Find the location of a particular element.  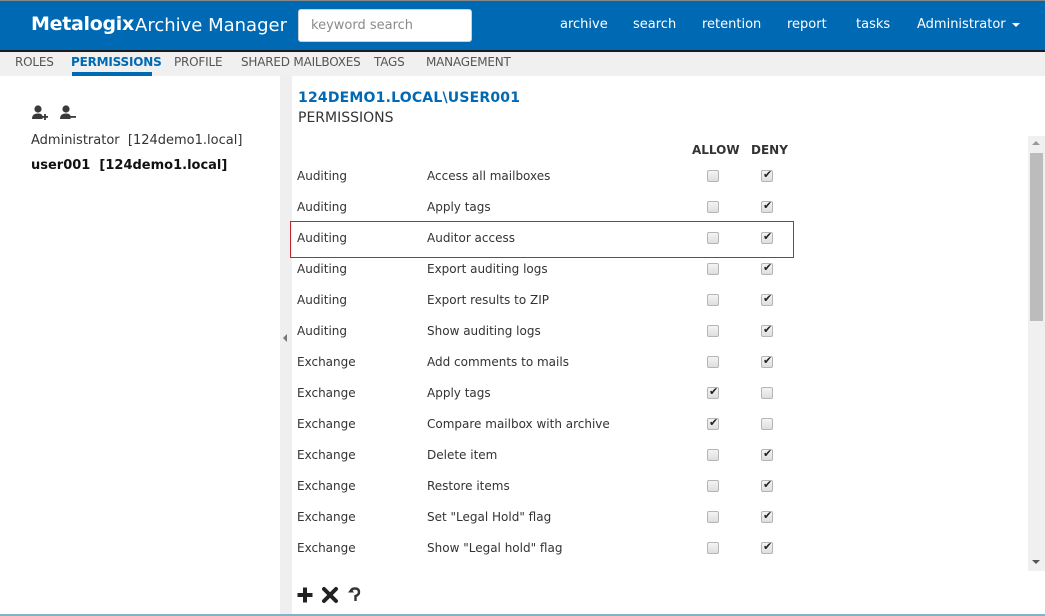

nav-search: search is located at coordinates (654, 24).